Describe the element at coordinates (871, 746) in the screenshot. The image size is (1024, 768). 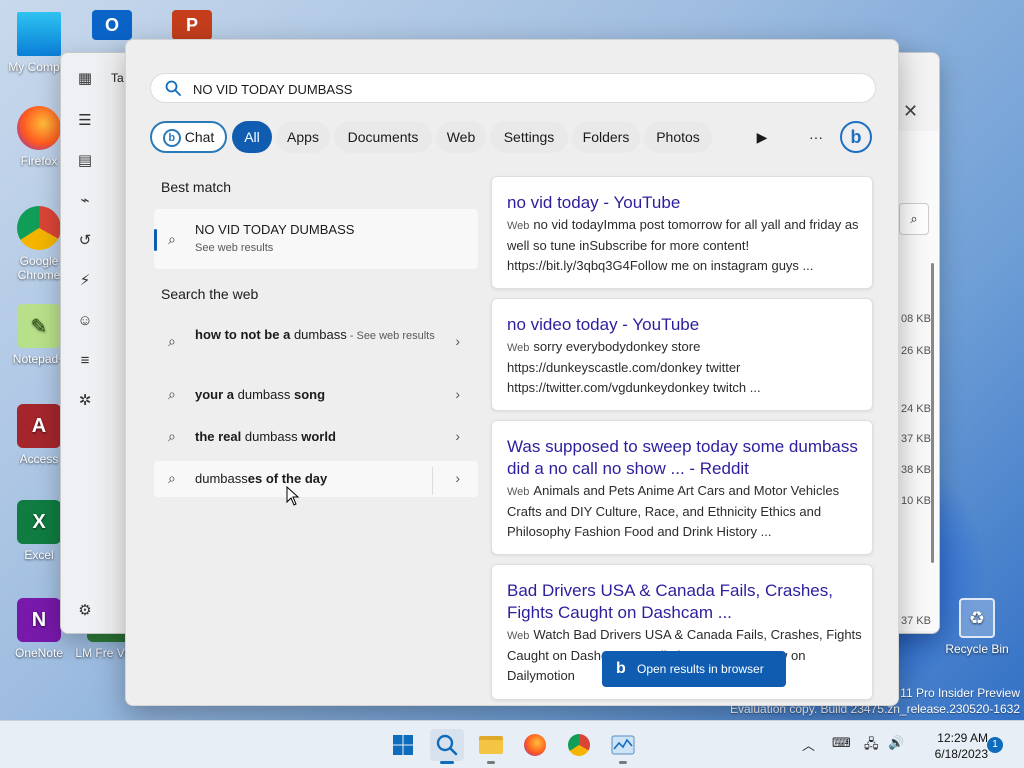
I see `network-icon: 🖧` at that location.